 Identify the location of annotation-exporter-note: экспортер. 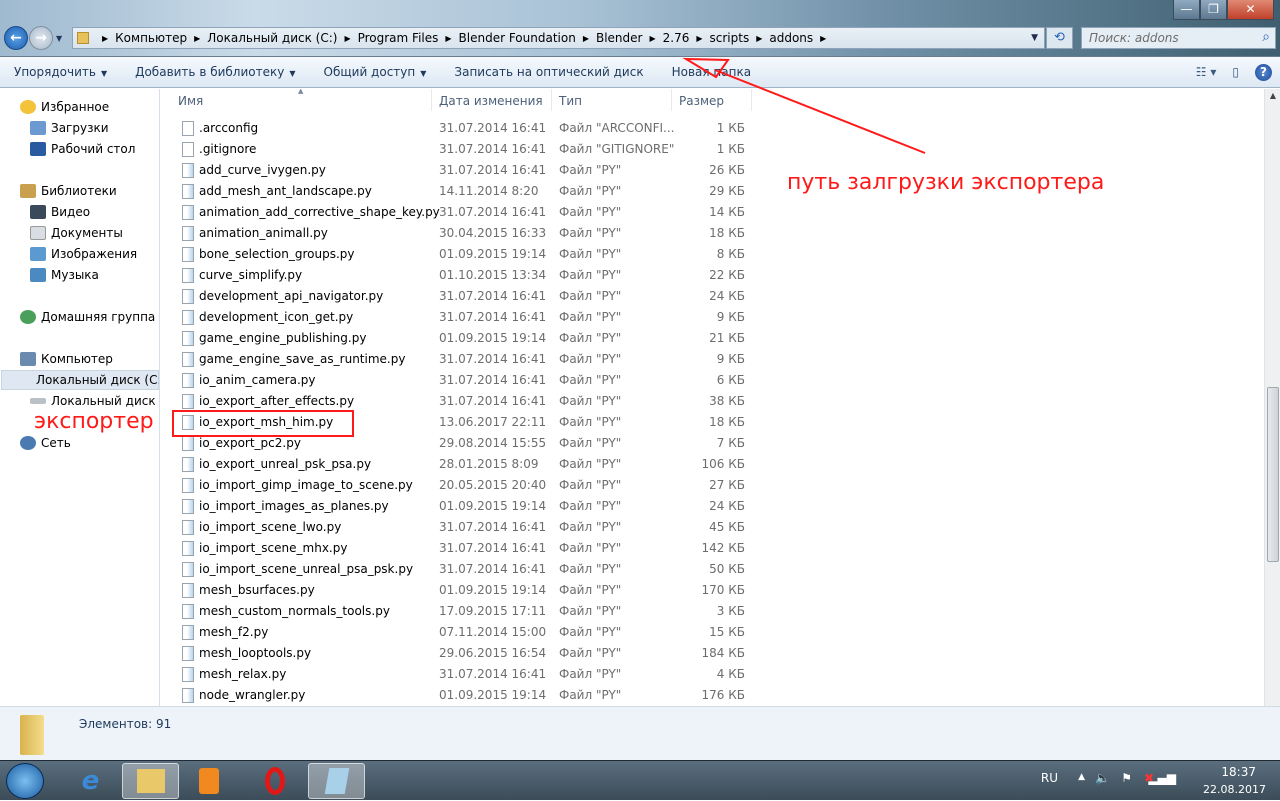
(94, 421).